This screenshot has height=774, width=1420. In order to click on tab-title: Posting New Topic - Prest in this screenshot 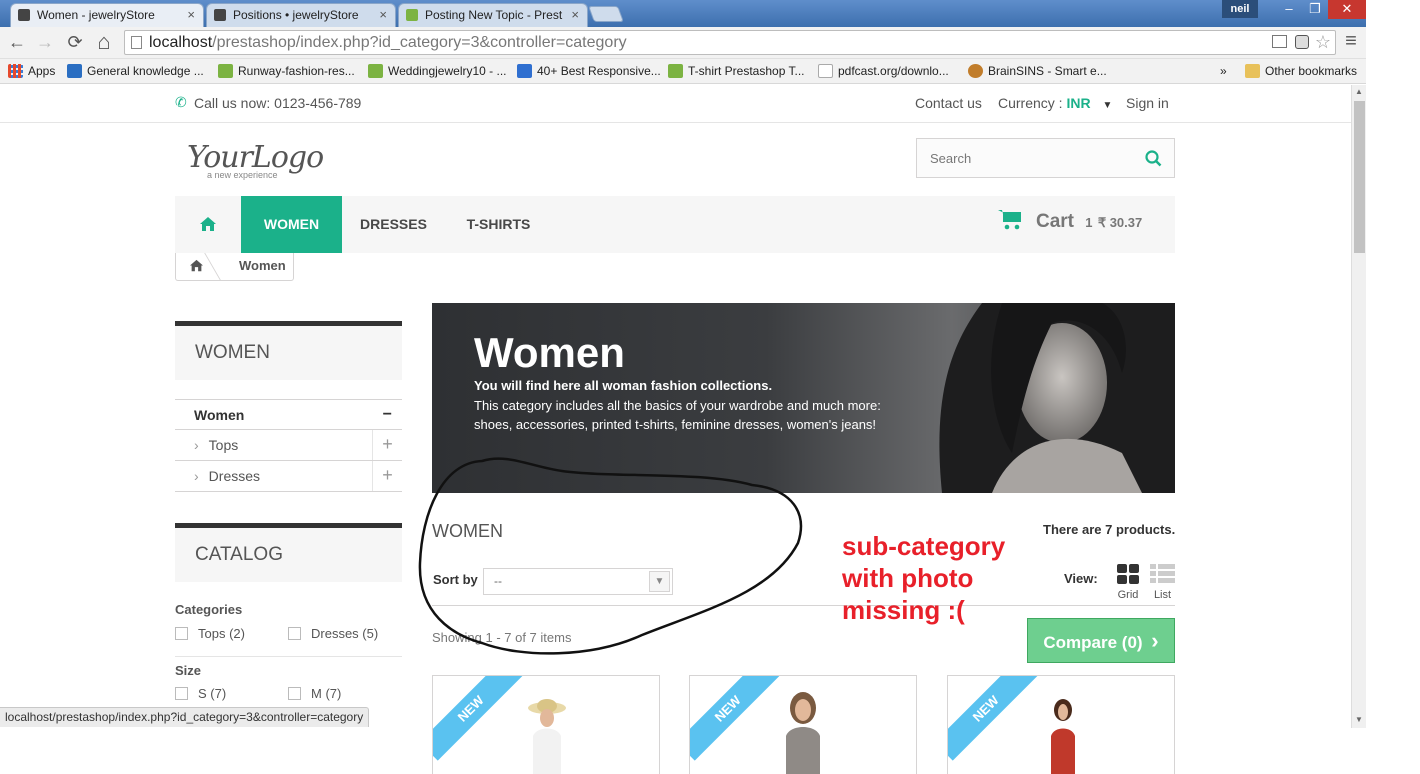, I will do `click(494, 15)`.